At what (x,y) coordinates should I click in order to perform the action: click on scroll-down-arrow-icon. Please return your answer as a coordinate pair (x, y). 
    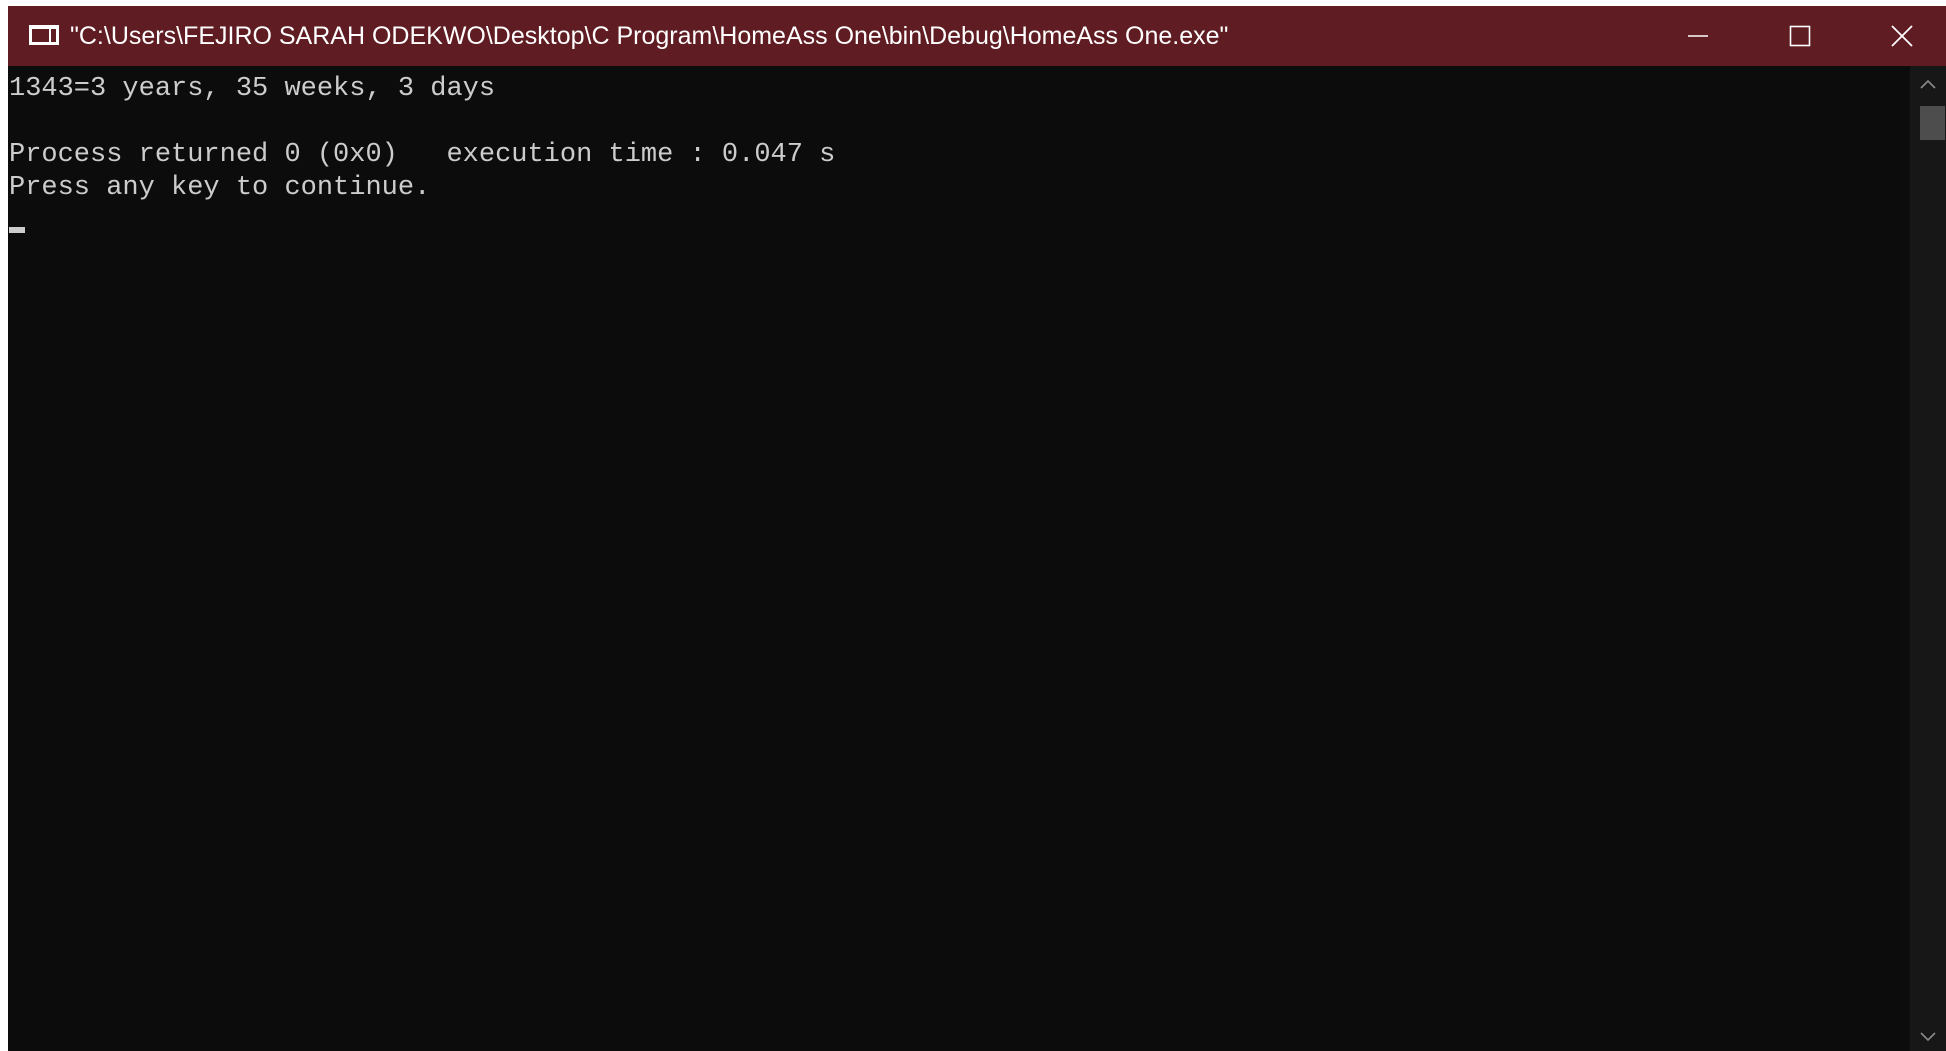
    Looking at the image, I should click on (1928, 1037).